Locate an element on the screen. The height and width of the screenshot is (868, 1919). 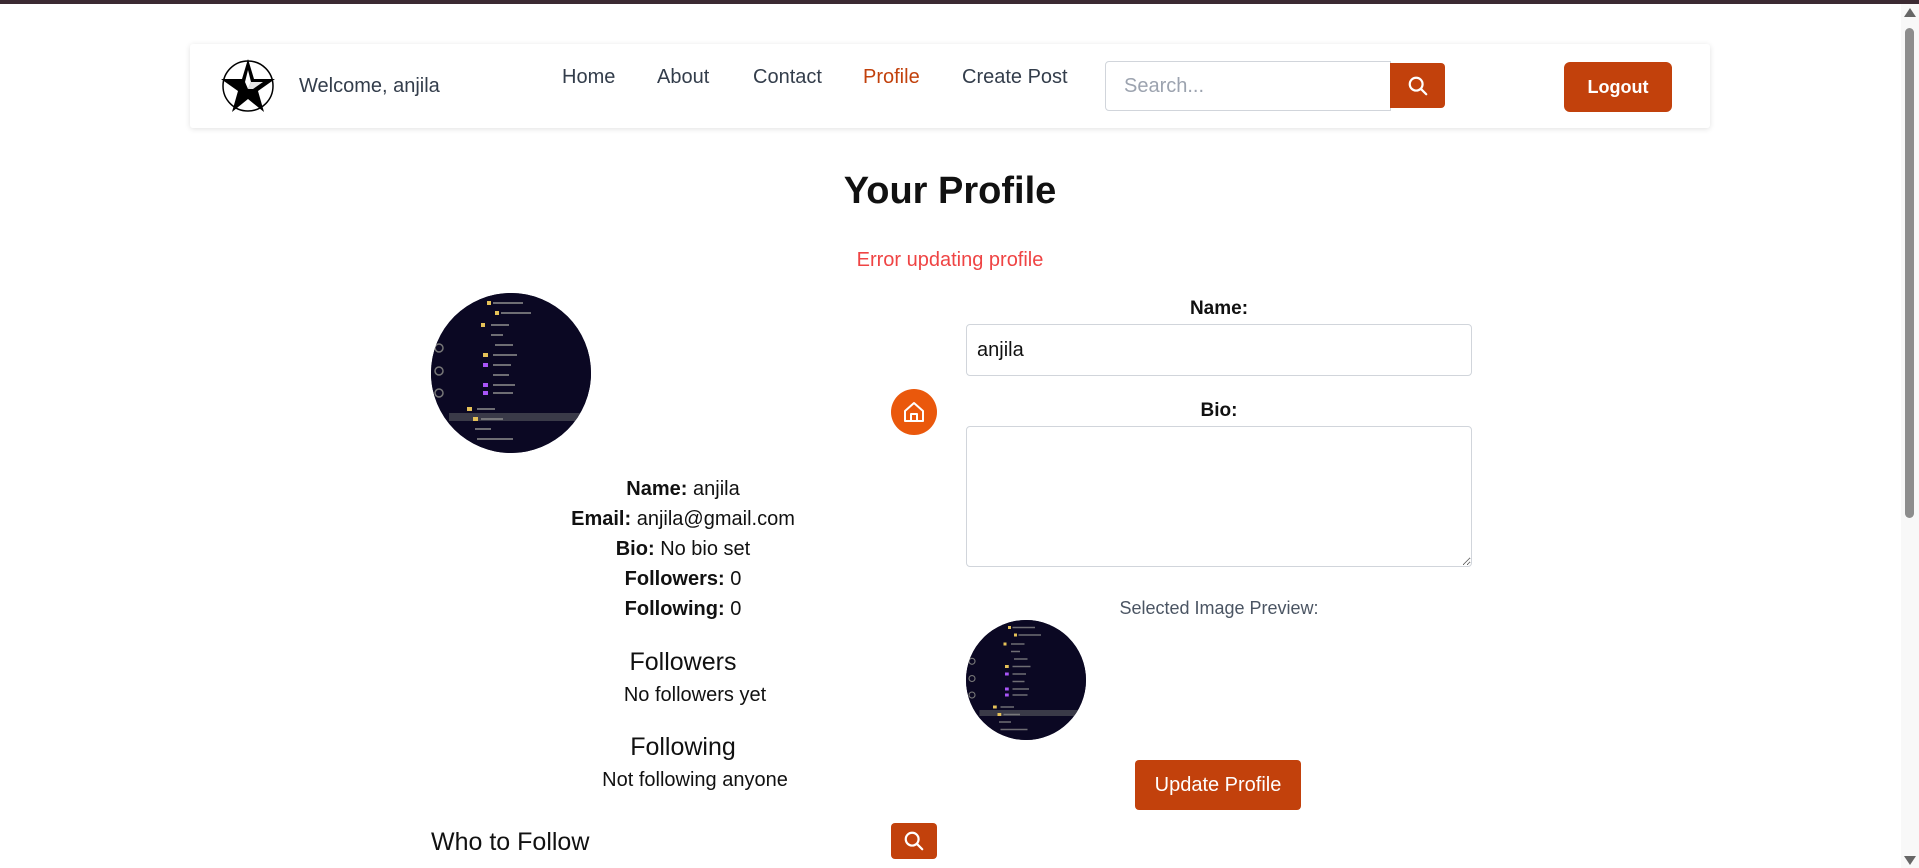
logout-button: Logout is located at coordinates (1618, 87).